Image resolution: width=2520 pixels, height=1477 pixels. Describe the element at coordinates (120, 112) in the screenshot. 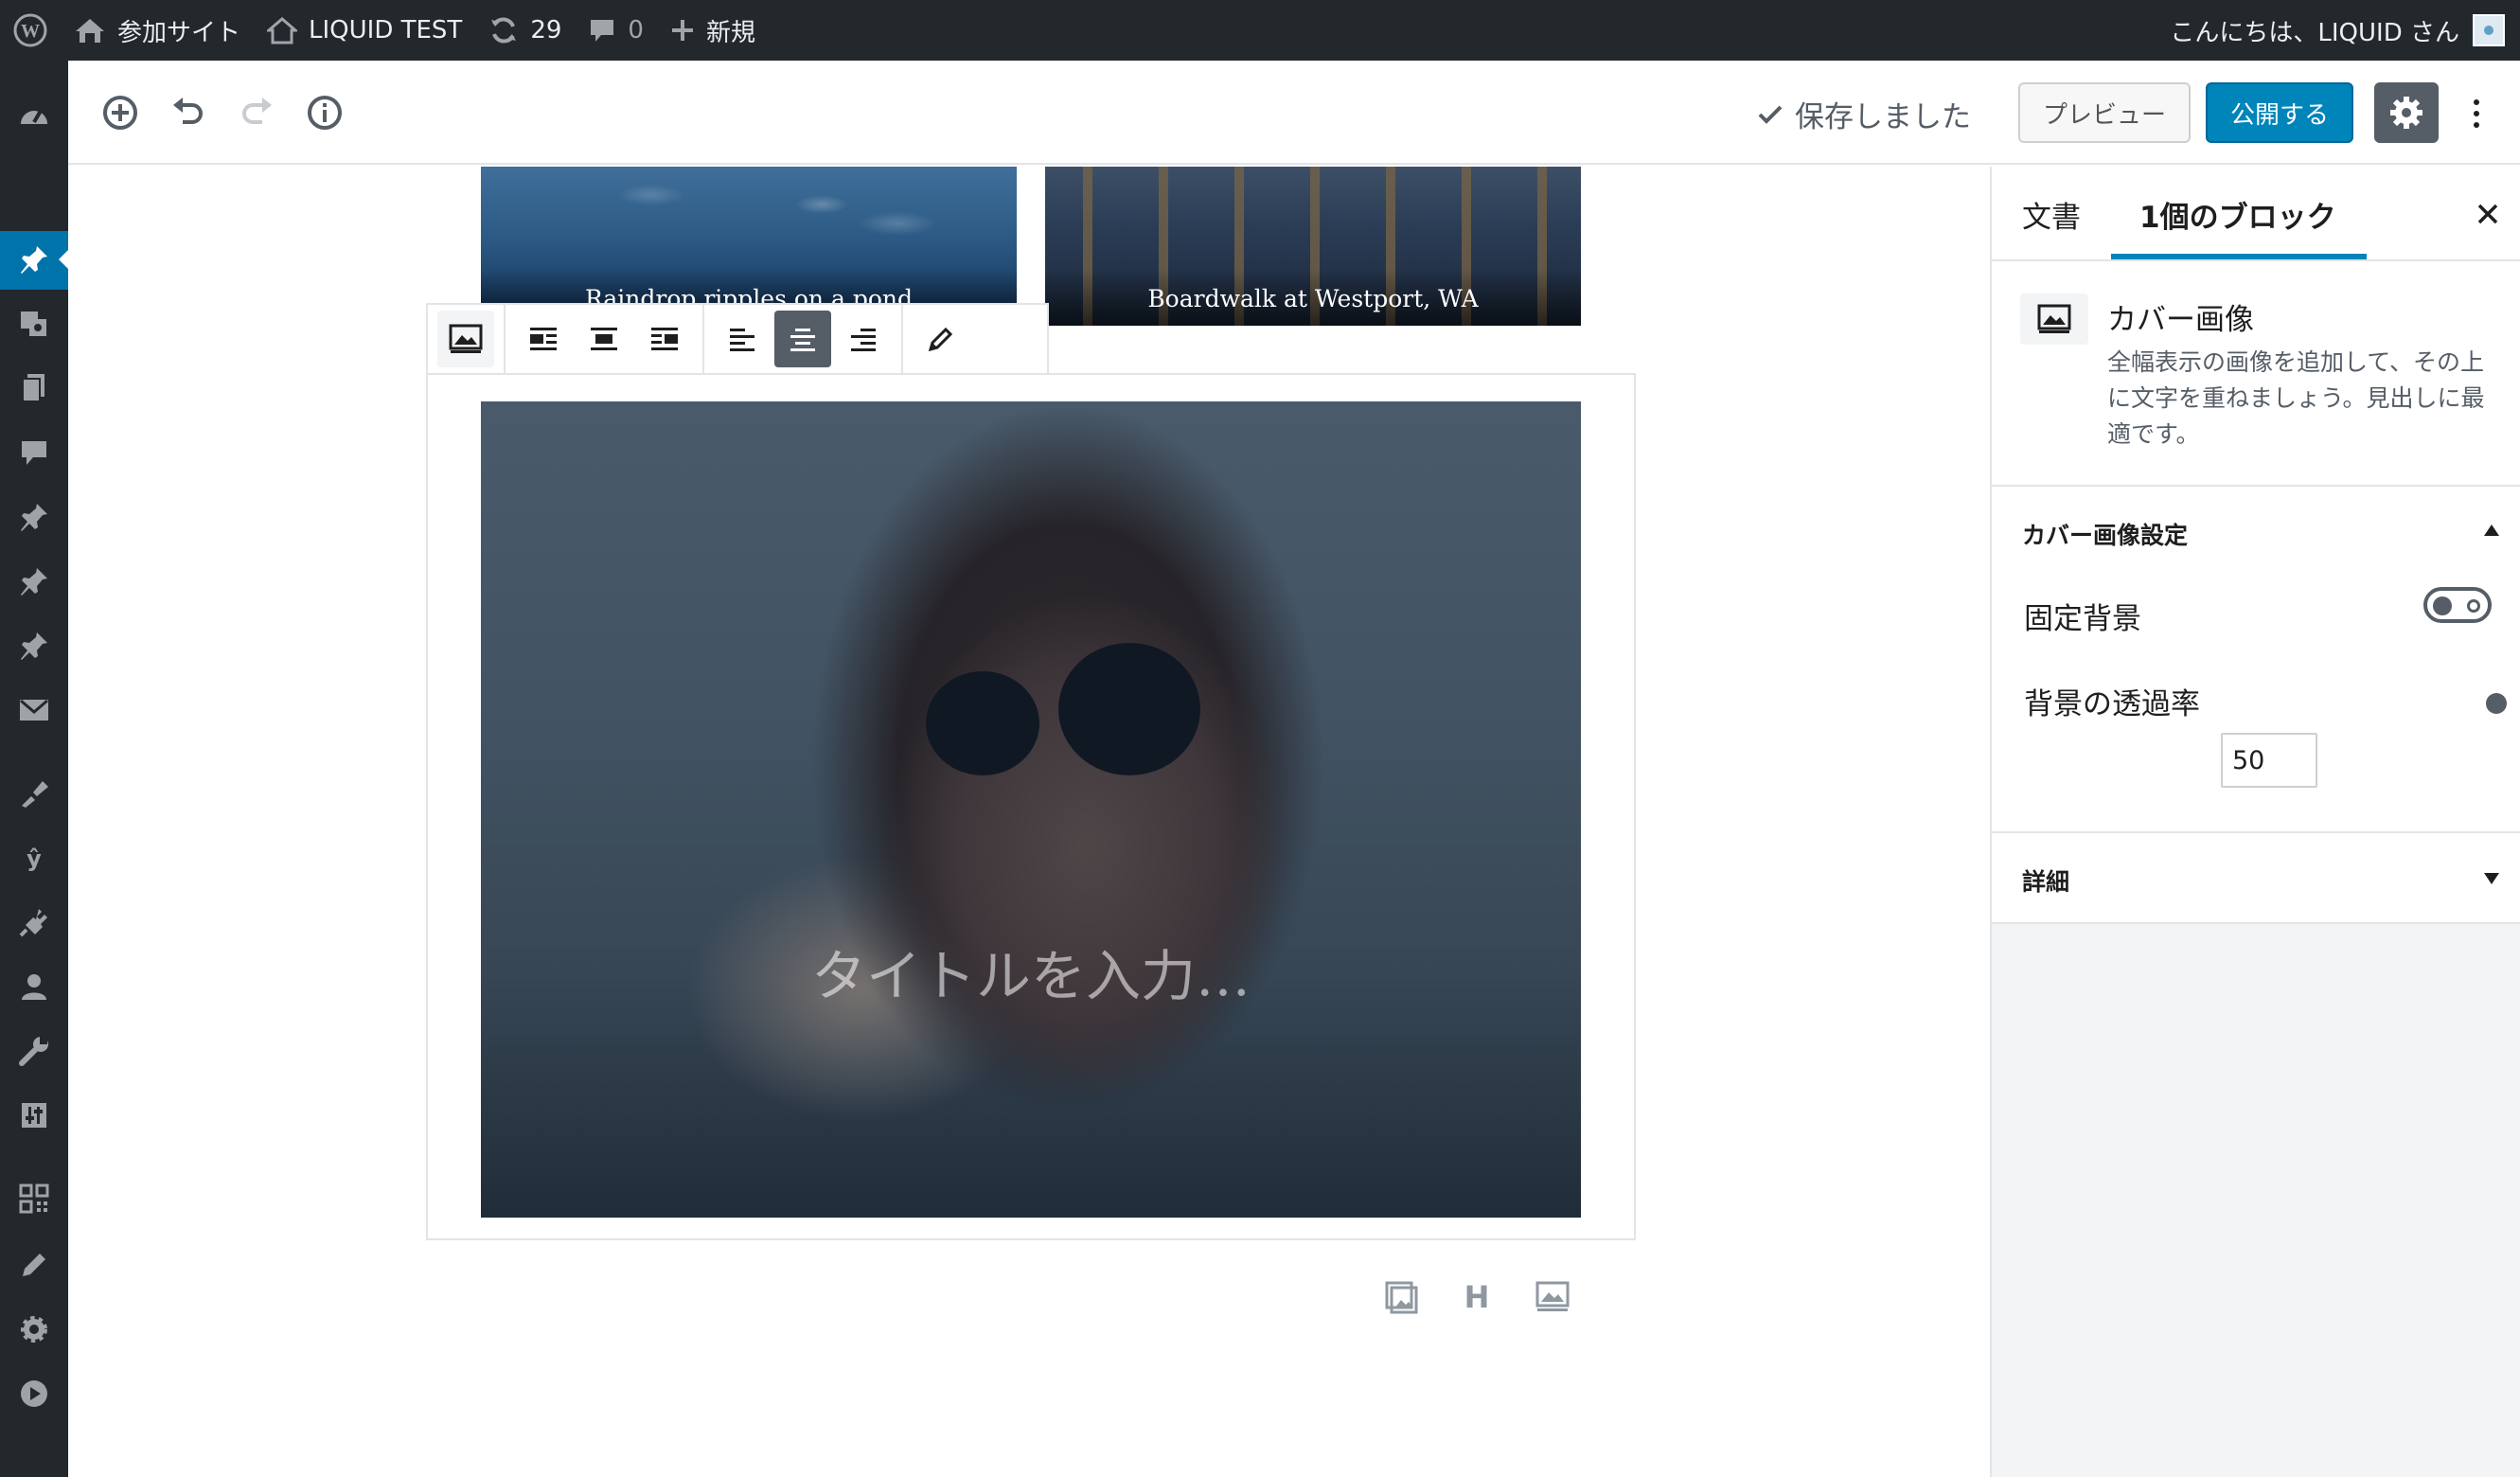

I see `add-block-button` at that location.